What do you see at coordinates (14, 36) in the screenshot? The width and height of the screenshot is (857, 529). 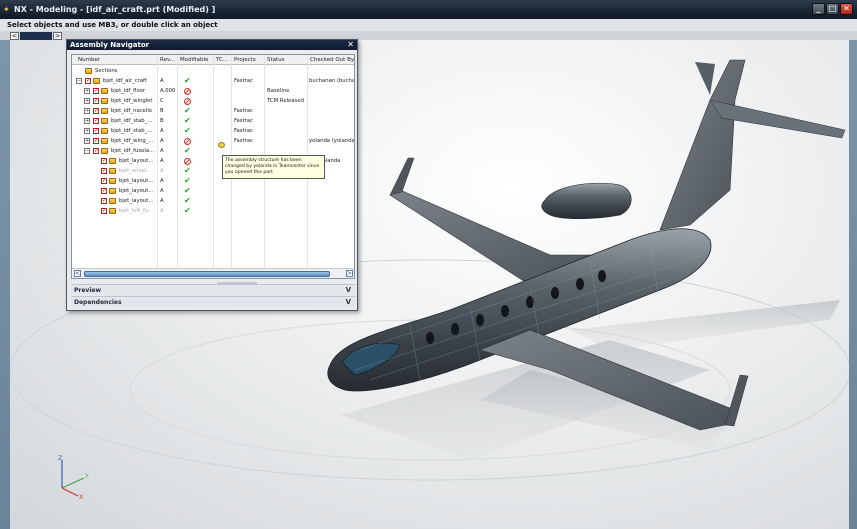 I see `toolbar-scroll-left-button: <` at bounding box center [14, 36].